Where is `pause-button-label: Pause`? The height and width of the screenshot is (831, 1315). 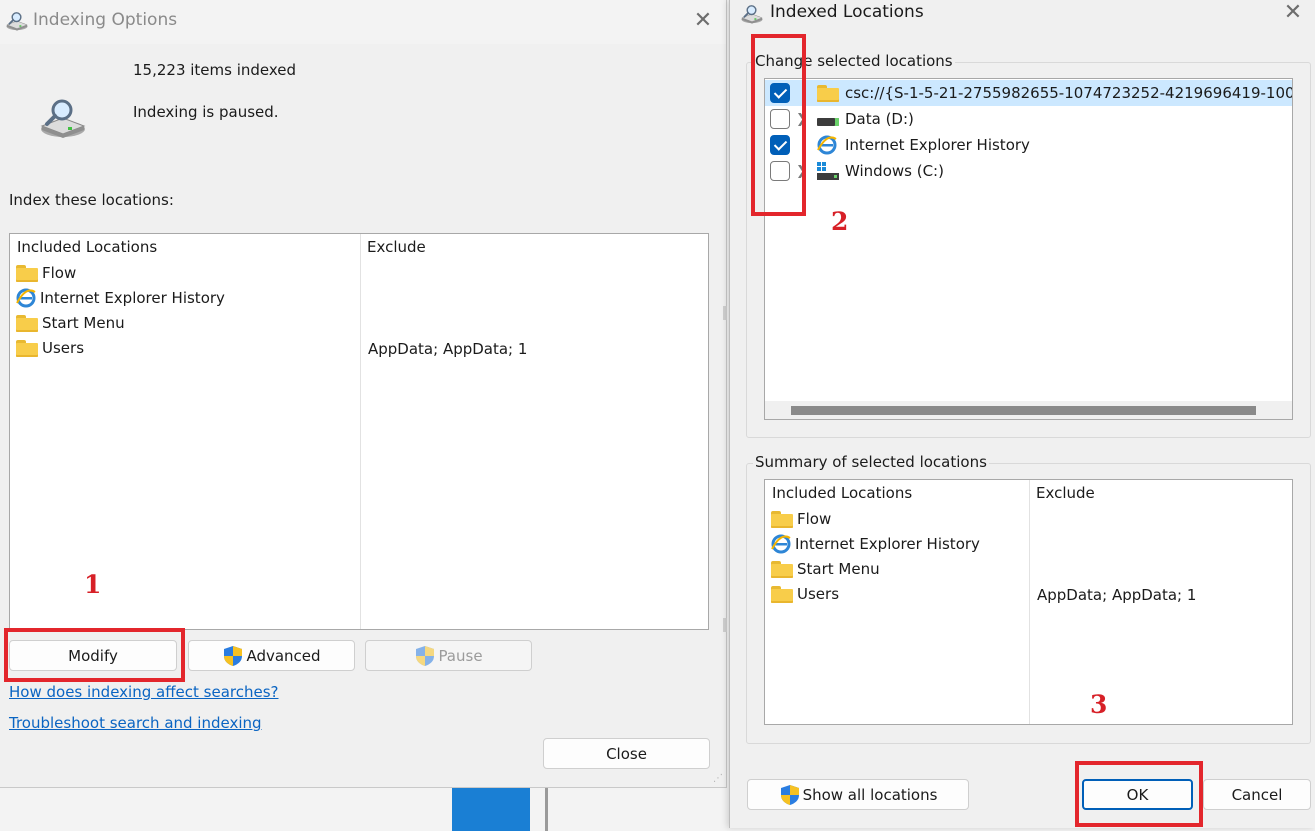 pause-button-label: Pause is located at coordinates (460, 655).